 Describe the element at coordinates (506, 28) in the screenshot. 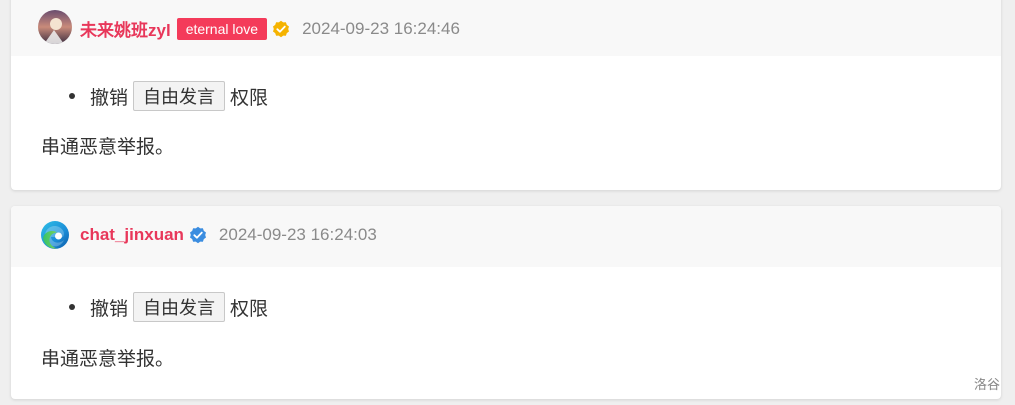

I see `card-header: 未来姚班zyl eternal love 2024-09-23 16:24:46` at that location.